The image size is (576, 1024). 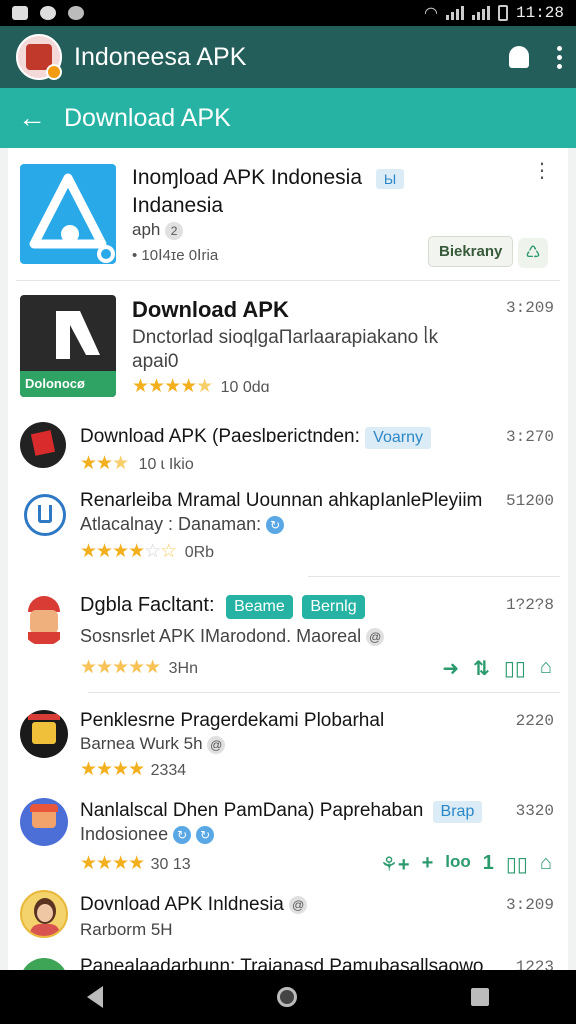 I want to click on app-badge: Brap, so click(x=457, y=812).